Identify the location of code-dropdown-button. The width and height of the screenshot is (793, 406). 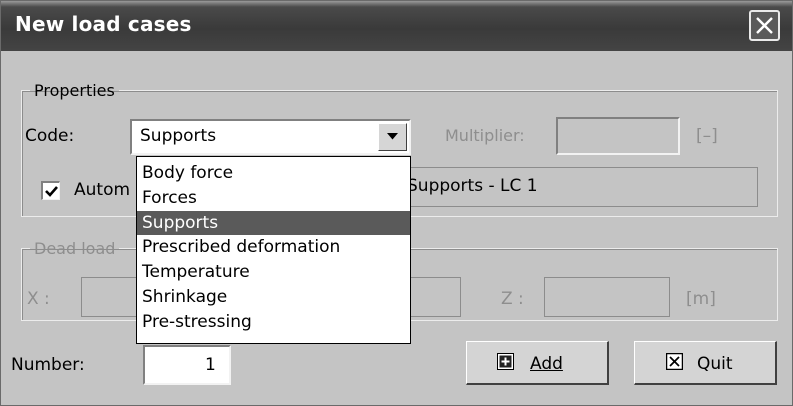
(392, 137).